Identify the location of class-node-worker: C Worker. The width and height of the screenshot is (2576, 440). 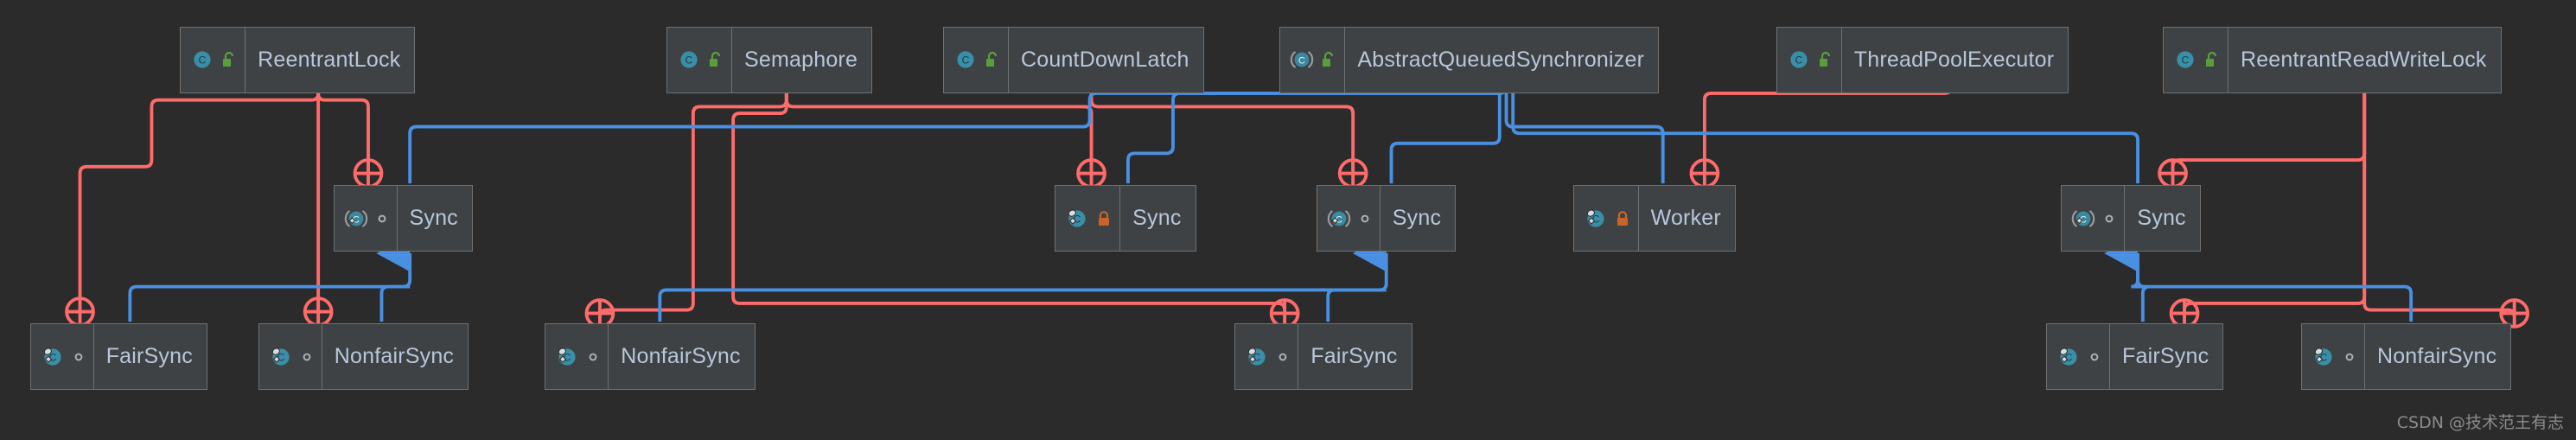
(1654, 218).